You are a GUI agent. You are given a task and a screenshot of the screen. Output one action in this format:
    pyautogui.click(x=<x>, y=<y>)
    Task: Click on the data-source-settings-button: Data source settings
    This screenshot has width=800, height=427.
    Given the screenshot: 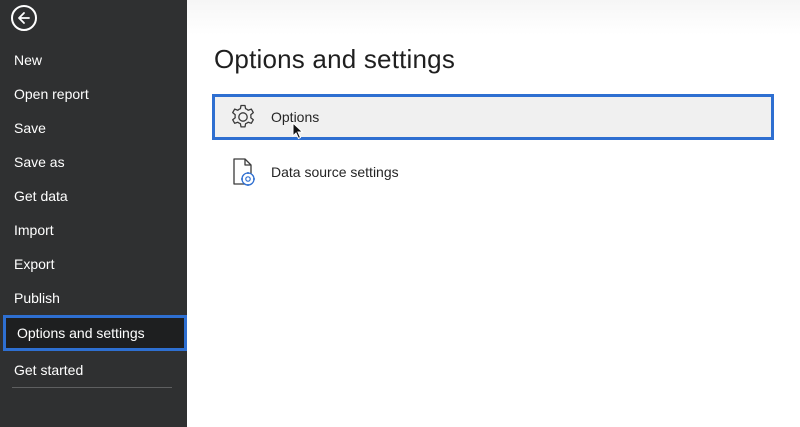 What is the action you would take?
    pyautogui.click(x=493, y=172)
    